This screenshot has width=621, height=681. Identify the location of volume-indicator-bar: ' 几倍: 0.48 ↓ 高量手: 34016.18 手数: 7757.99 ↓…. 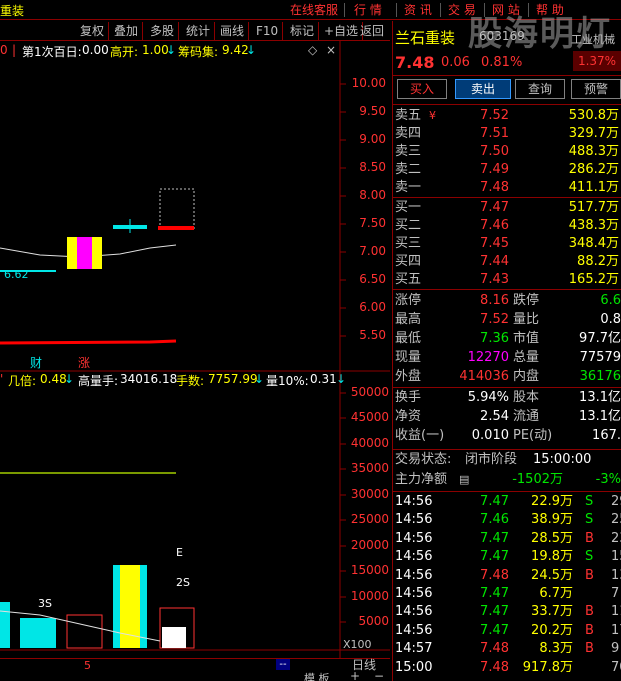
(173, 380).